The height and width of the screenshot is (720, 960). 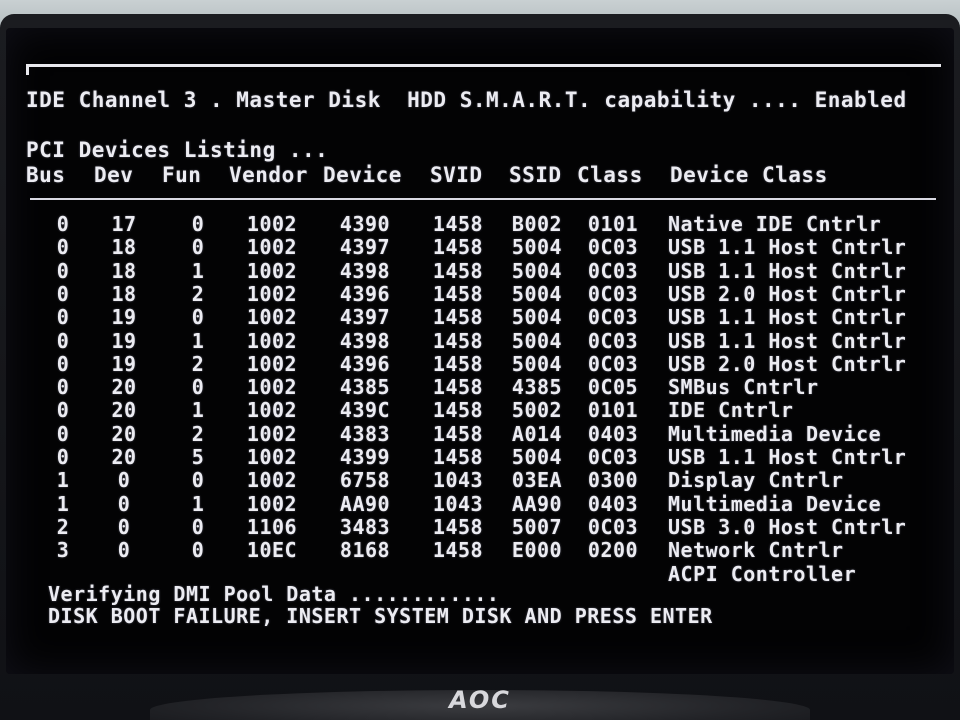 I want to click on cell-device: AA90, so click(x=365, y=504).